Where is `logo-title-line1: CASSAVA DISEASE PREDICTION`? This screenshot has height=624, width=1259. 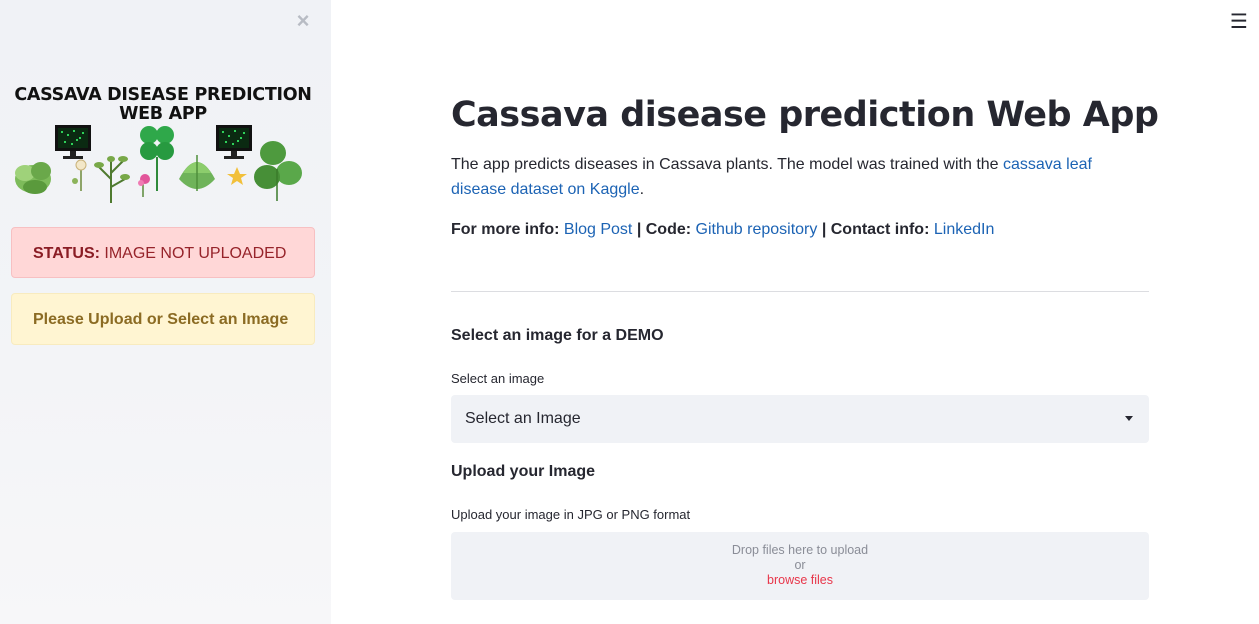
logo-title-line1: CASSAVA DISEASE PREDICTION is located at coordinates (163, 95).